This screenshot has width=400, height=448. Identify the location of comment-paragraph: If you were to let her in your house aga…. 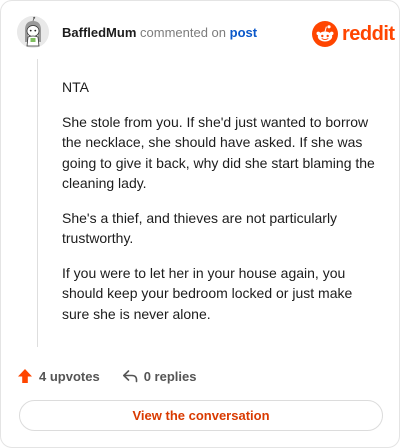
(207, 293).